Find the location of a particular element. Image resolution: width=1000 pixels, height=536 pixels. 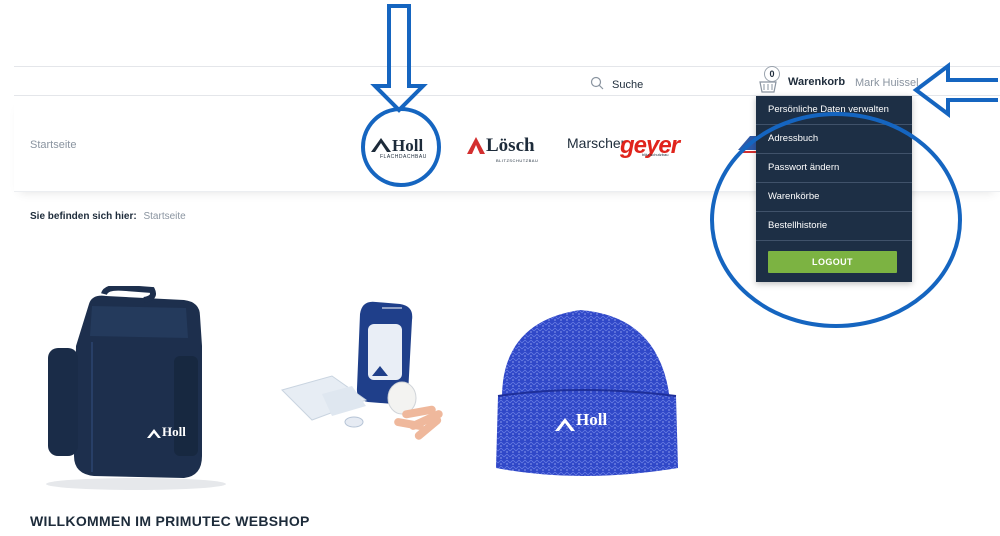

cart-button: 0 Warenkorb is located at coordinates (802, 80).